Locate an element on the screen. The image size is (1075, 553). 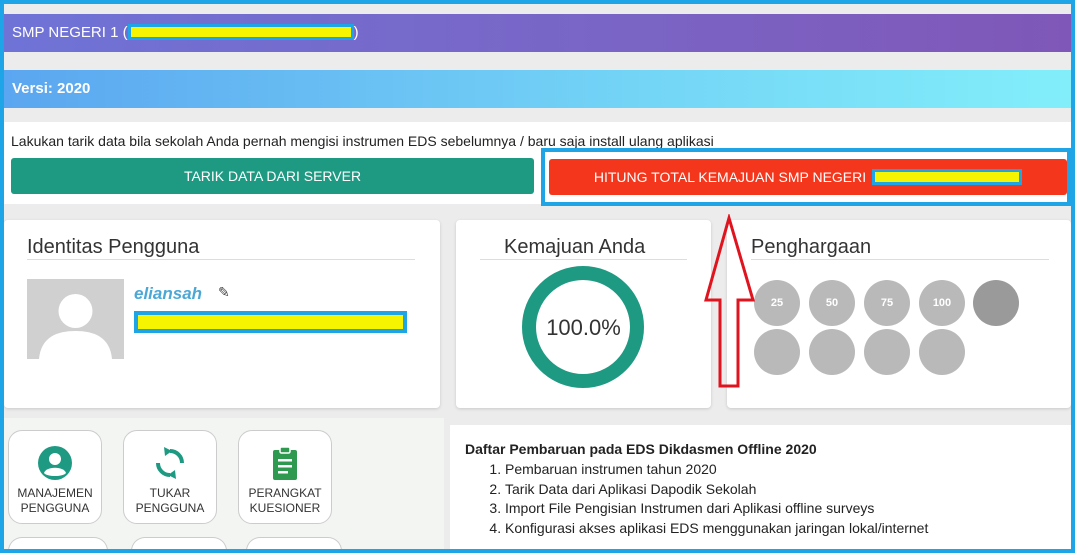
progress-ring is located at coordinates (583, 327).